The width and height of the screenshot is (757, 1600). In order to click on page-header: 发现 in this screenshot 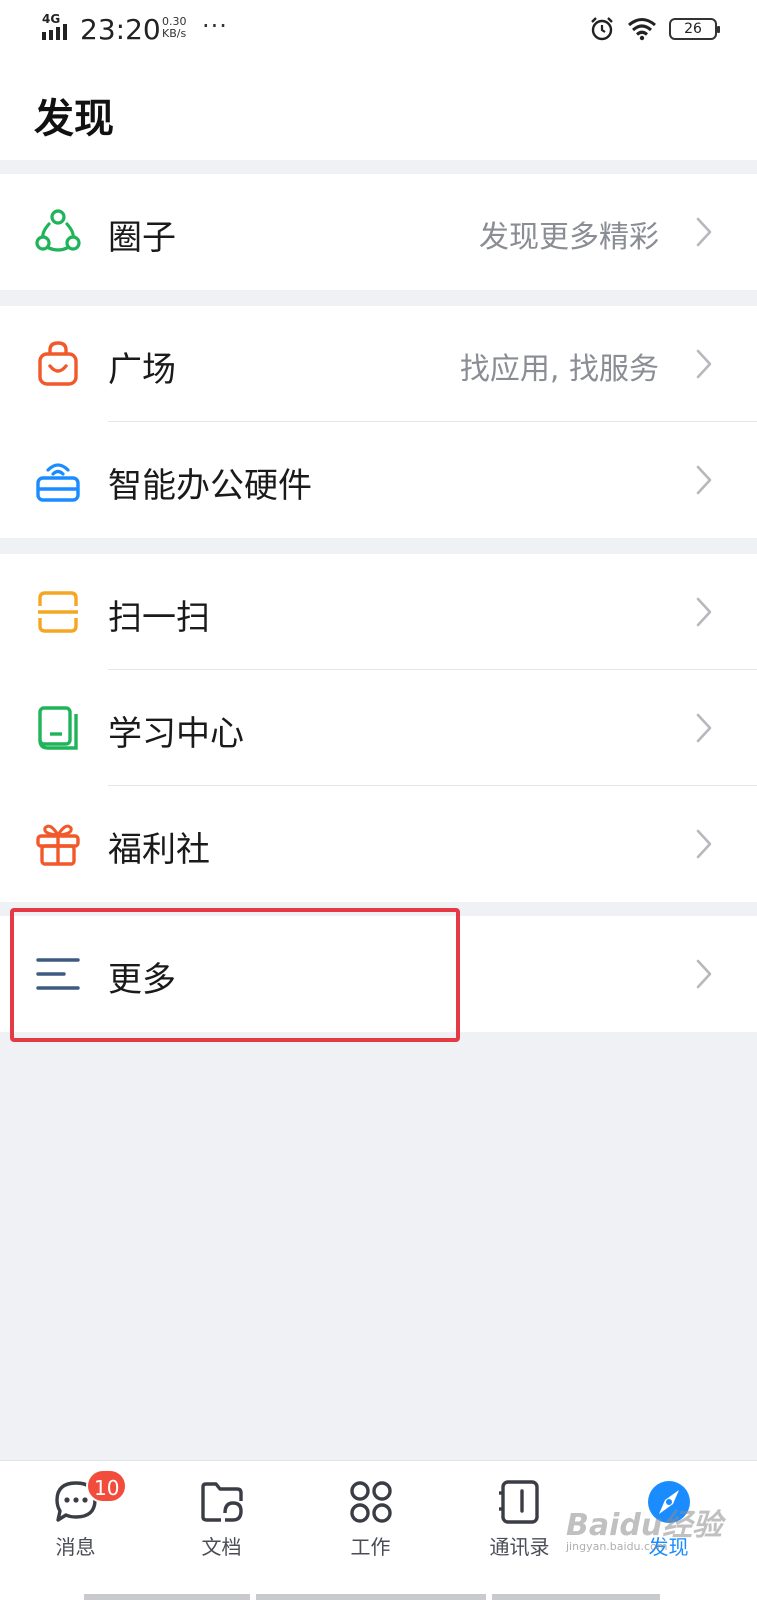, I will do `click(378, 110)`.